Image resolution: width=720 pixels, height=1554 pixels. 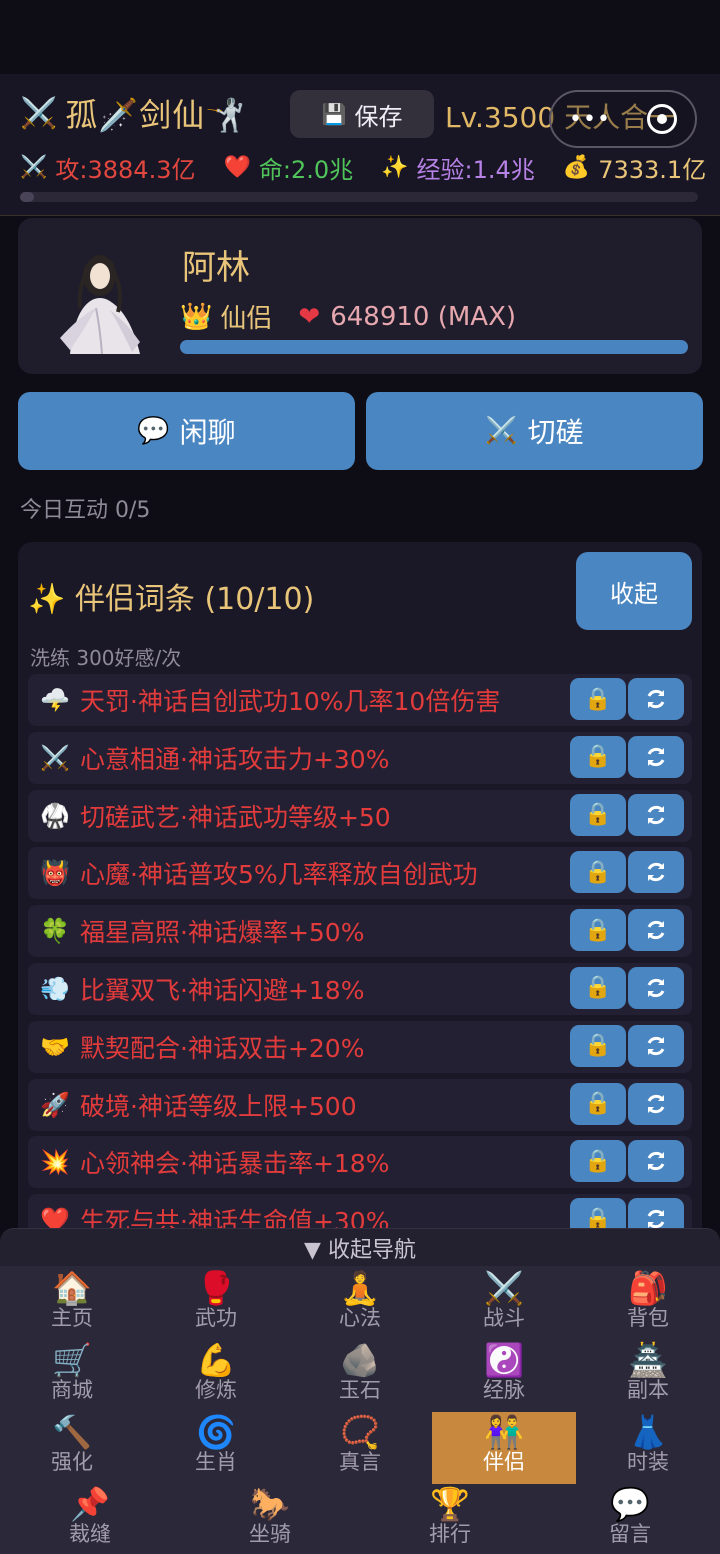 What do you see at coordinates (623, 119) in the screenshot?
I see `mini-program-capsule: •••` at bounding box center [623, 119].